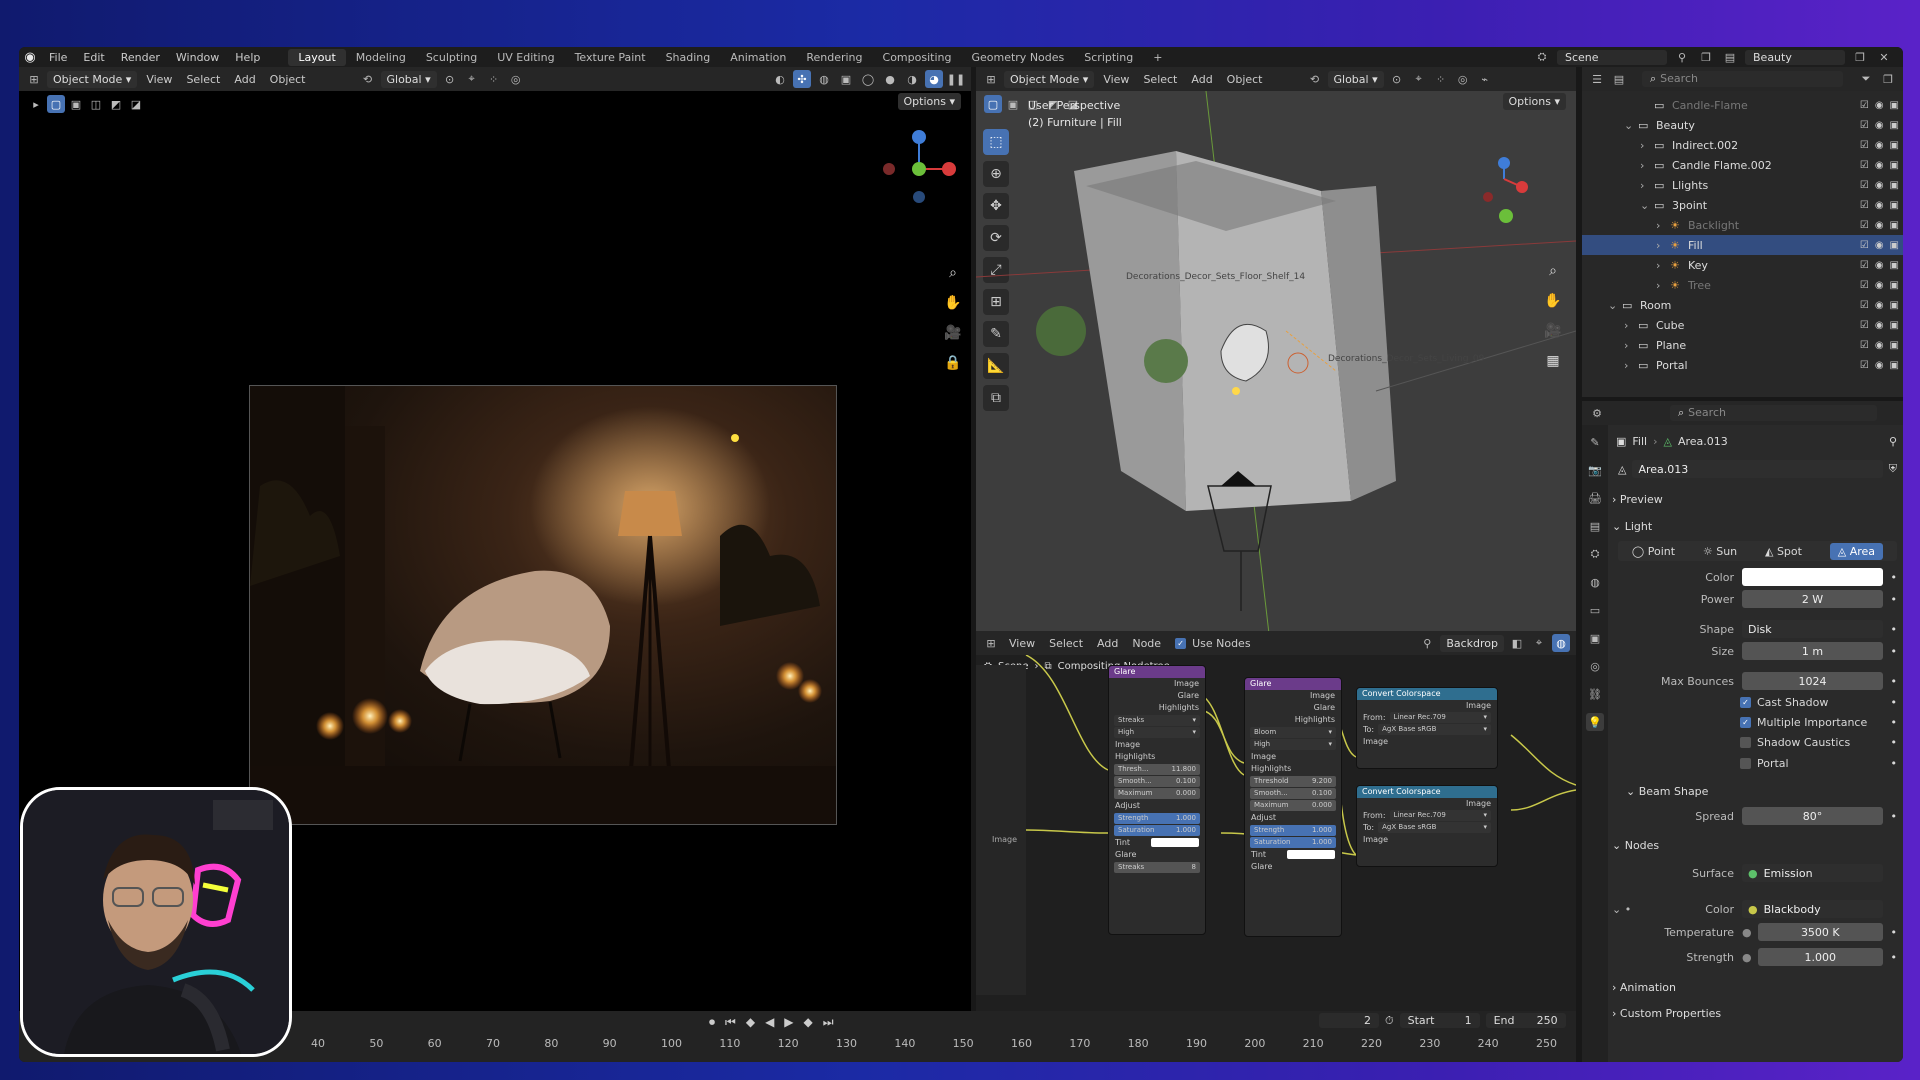  What do you see at coordinates (1597, 413) in the screenshot?
I see `editor-type-icon: ⚙` at bounding box center [1597, 413].